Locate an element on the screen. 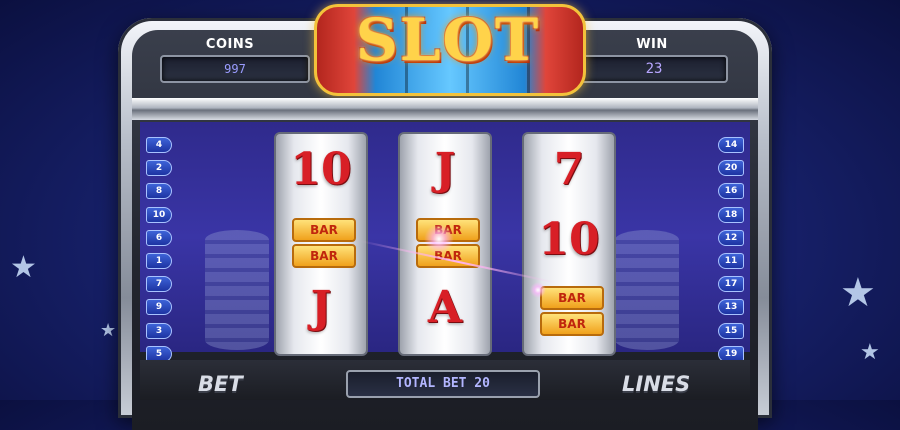  payline-badge: 20 is located at coordinates (731, 168).